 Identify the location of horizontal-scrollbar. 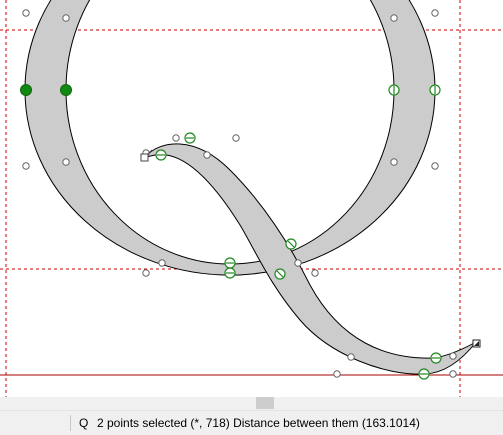
(251, 403).